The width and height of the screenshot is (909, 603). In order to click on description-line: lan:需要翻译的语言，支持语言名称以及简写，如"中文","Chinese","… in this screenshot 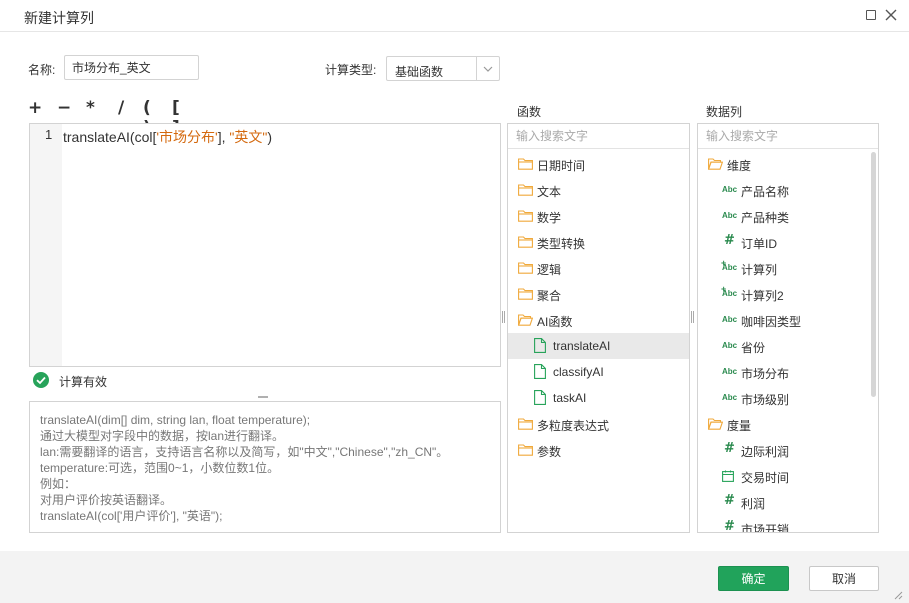, I will do `click(265, 452)`.